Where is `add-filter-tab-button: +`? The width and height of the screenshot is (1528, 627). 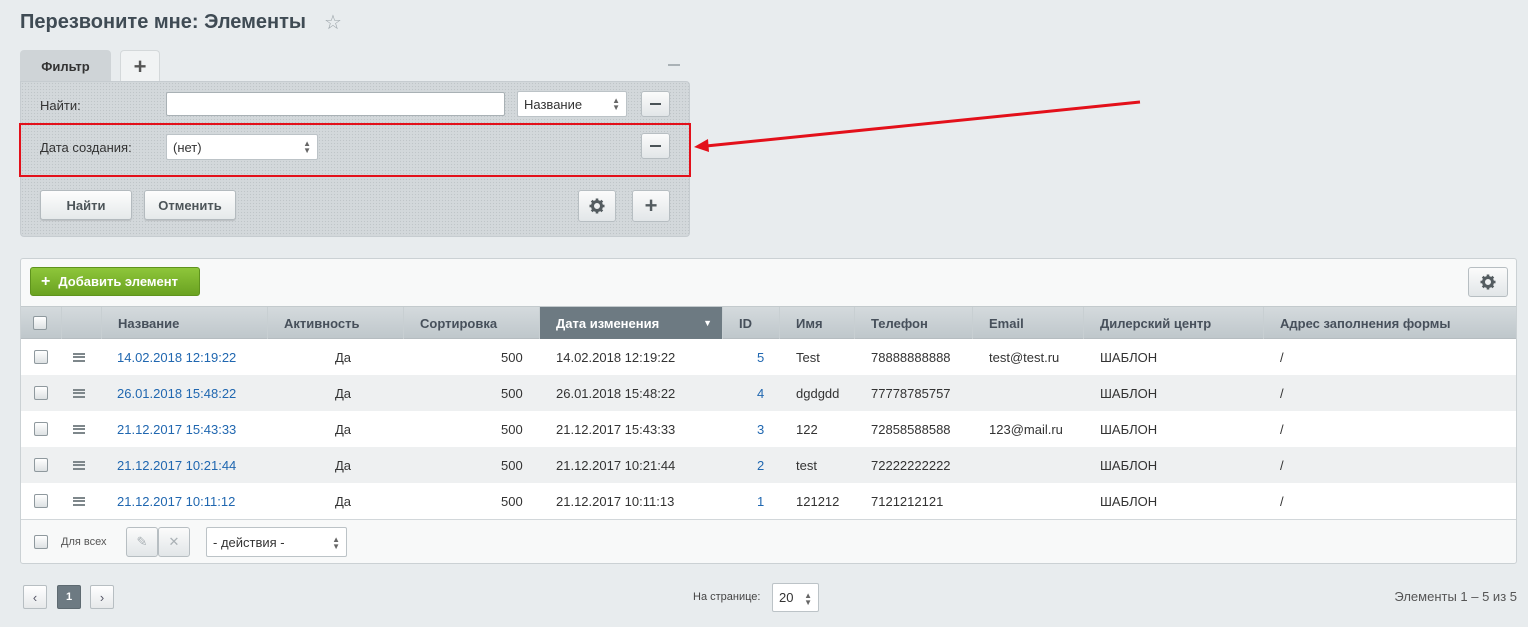 add-filter-tab-button: + is located at coordinates (140, 66).